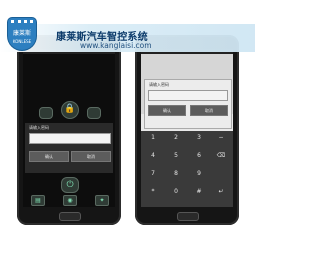 This screenshot has height=255, width=320. I want to click on key-9: 9, so click(199, 174).